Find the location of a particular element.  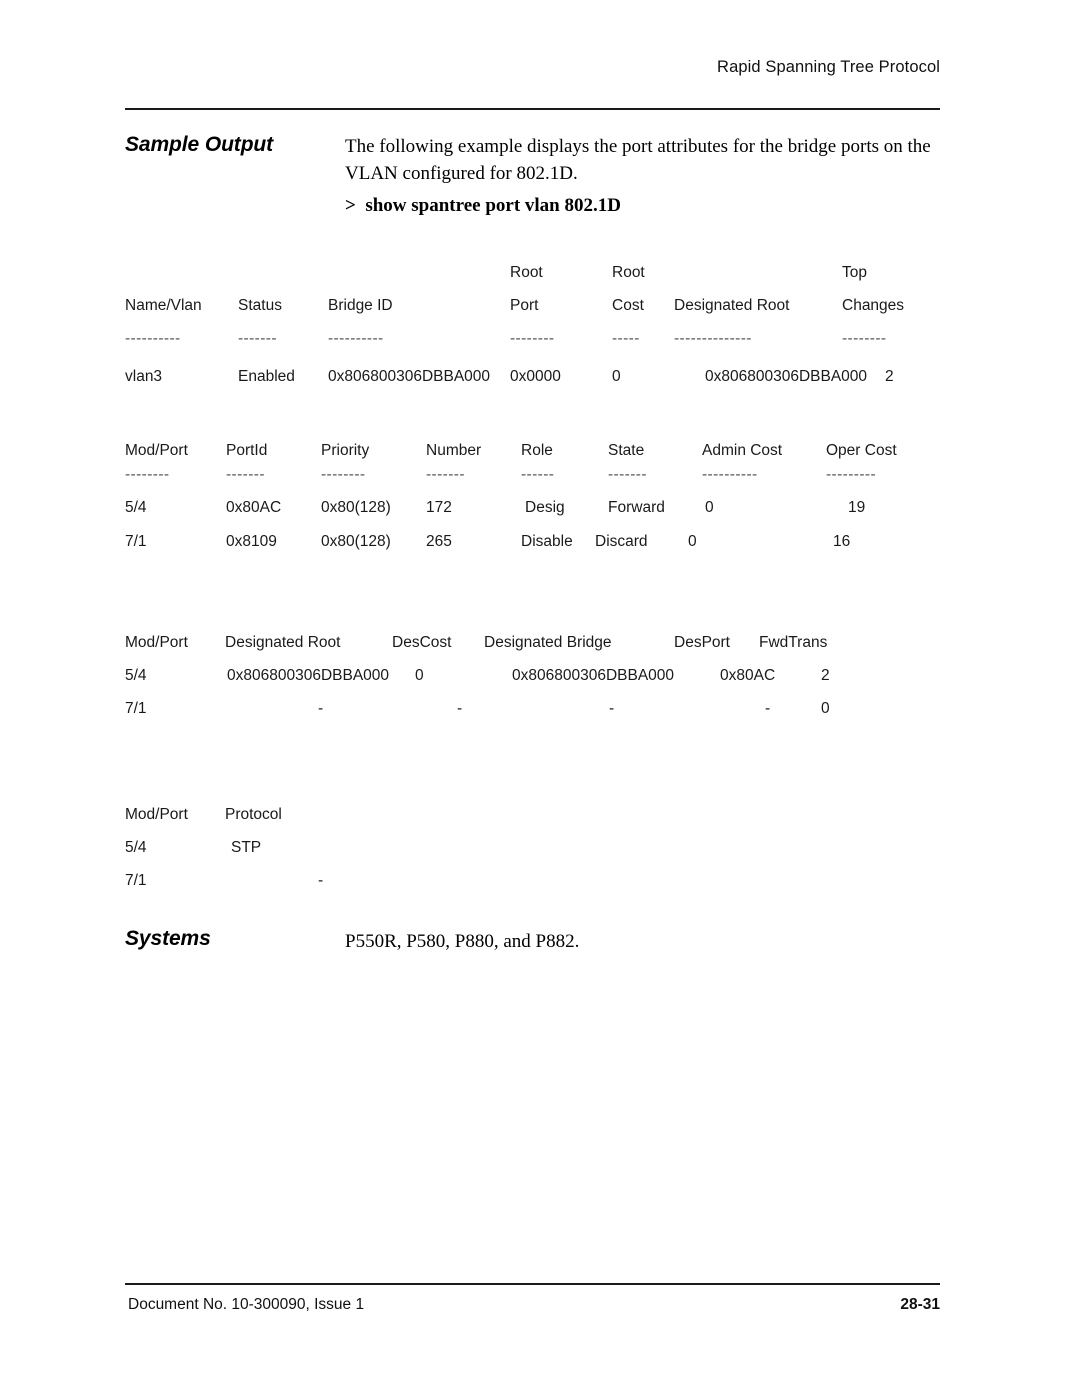

cell-oper-cost: 19 is located at coordinates (857, 507).